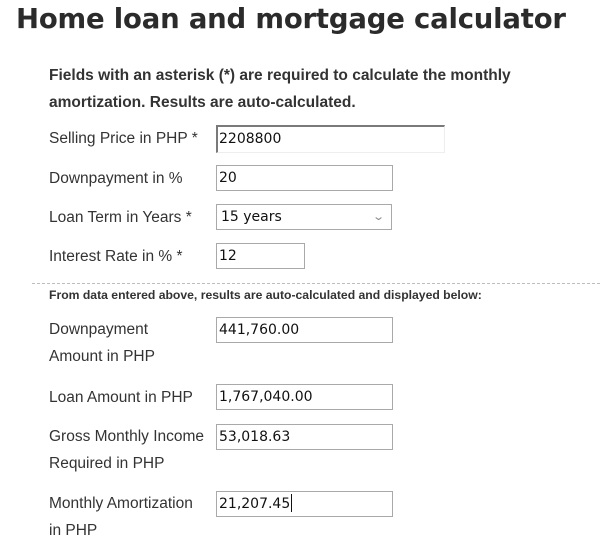 The height and width of the screenshot is (544, 600). I want to click on downpayment-amount-label-line2: Amount in PHP, so click(102, 356).